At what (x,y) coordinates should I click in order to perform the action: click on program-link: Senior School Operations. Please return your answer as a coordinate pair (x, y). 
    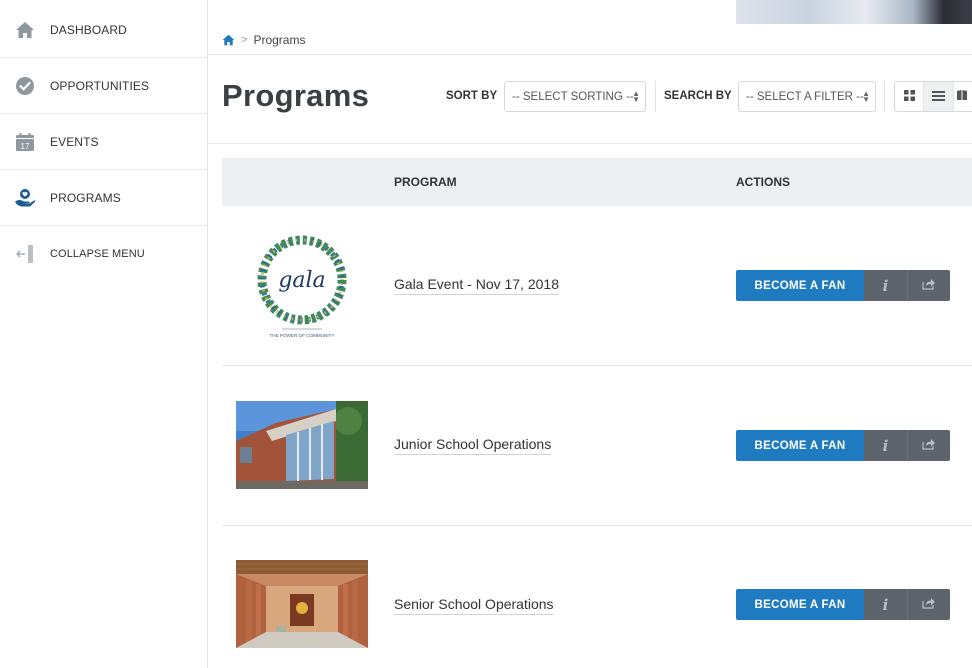
    Looking at the image, I should click on (474, 605).